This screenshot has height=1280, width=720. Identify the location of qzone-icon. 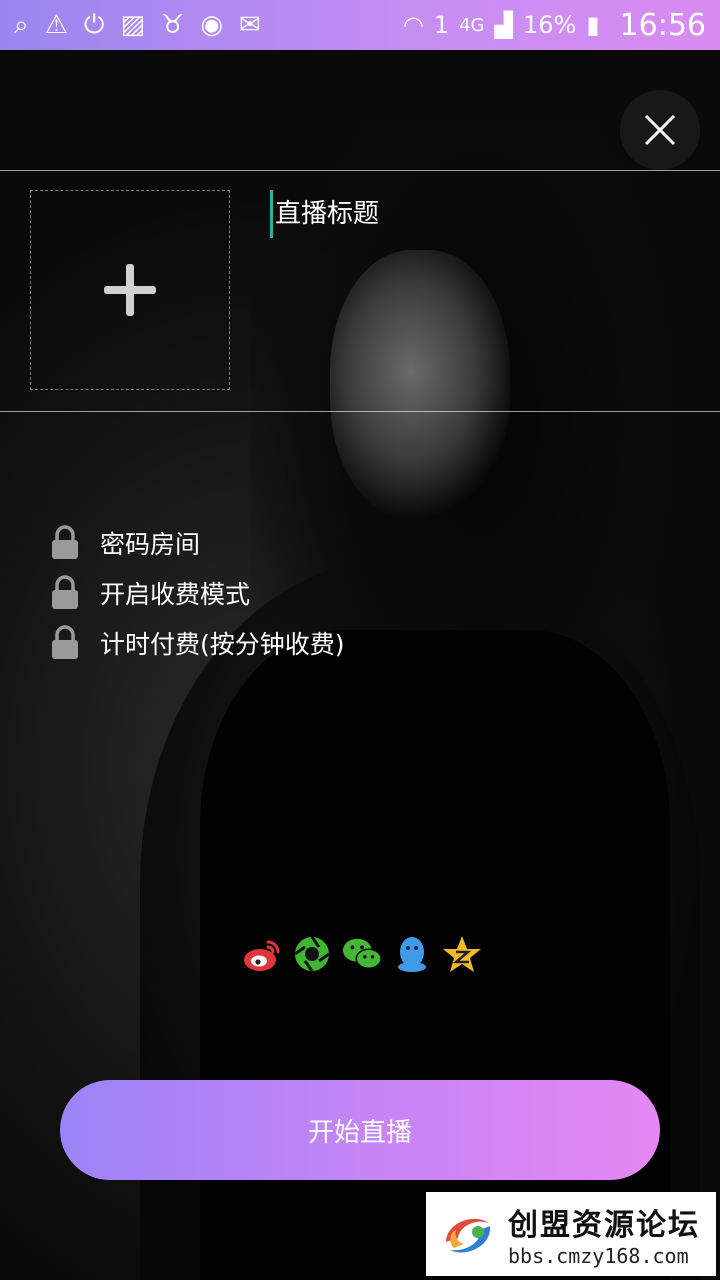
(462, 954).